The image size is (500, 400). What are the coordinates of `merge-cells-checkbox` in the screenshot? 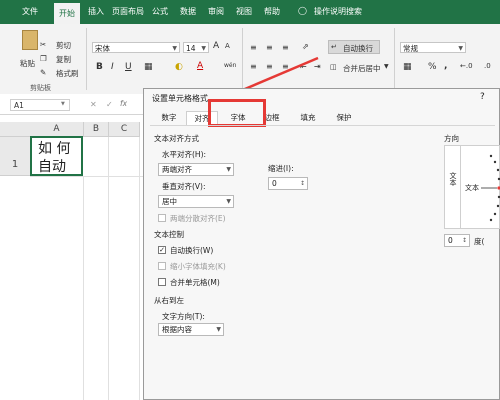 It's located at (162, 282).